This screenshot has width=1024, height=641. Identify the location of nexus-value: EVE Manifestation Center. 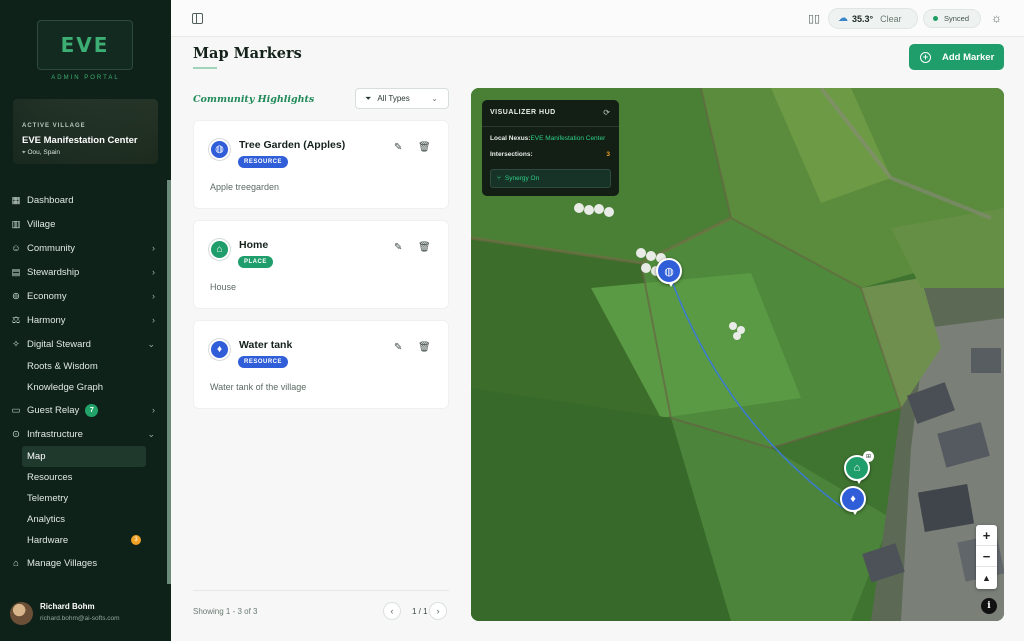
(568, 138).